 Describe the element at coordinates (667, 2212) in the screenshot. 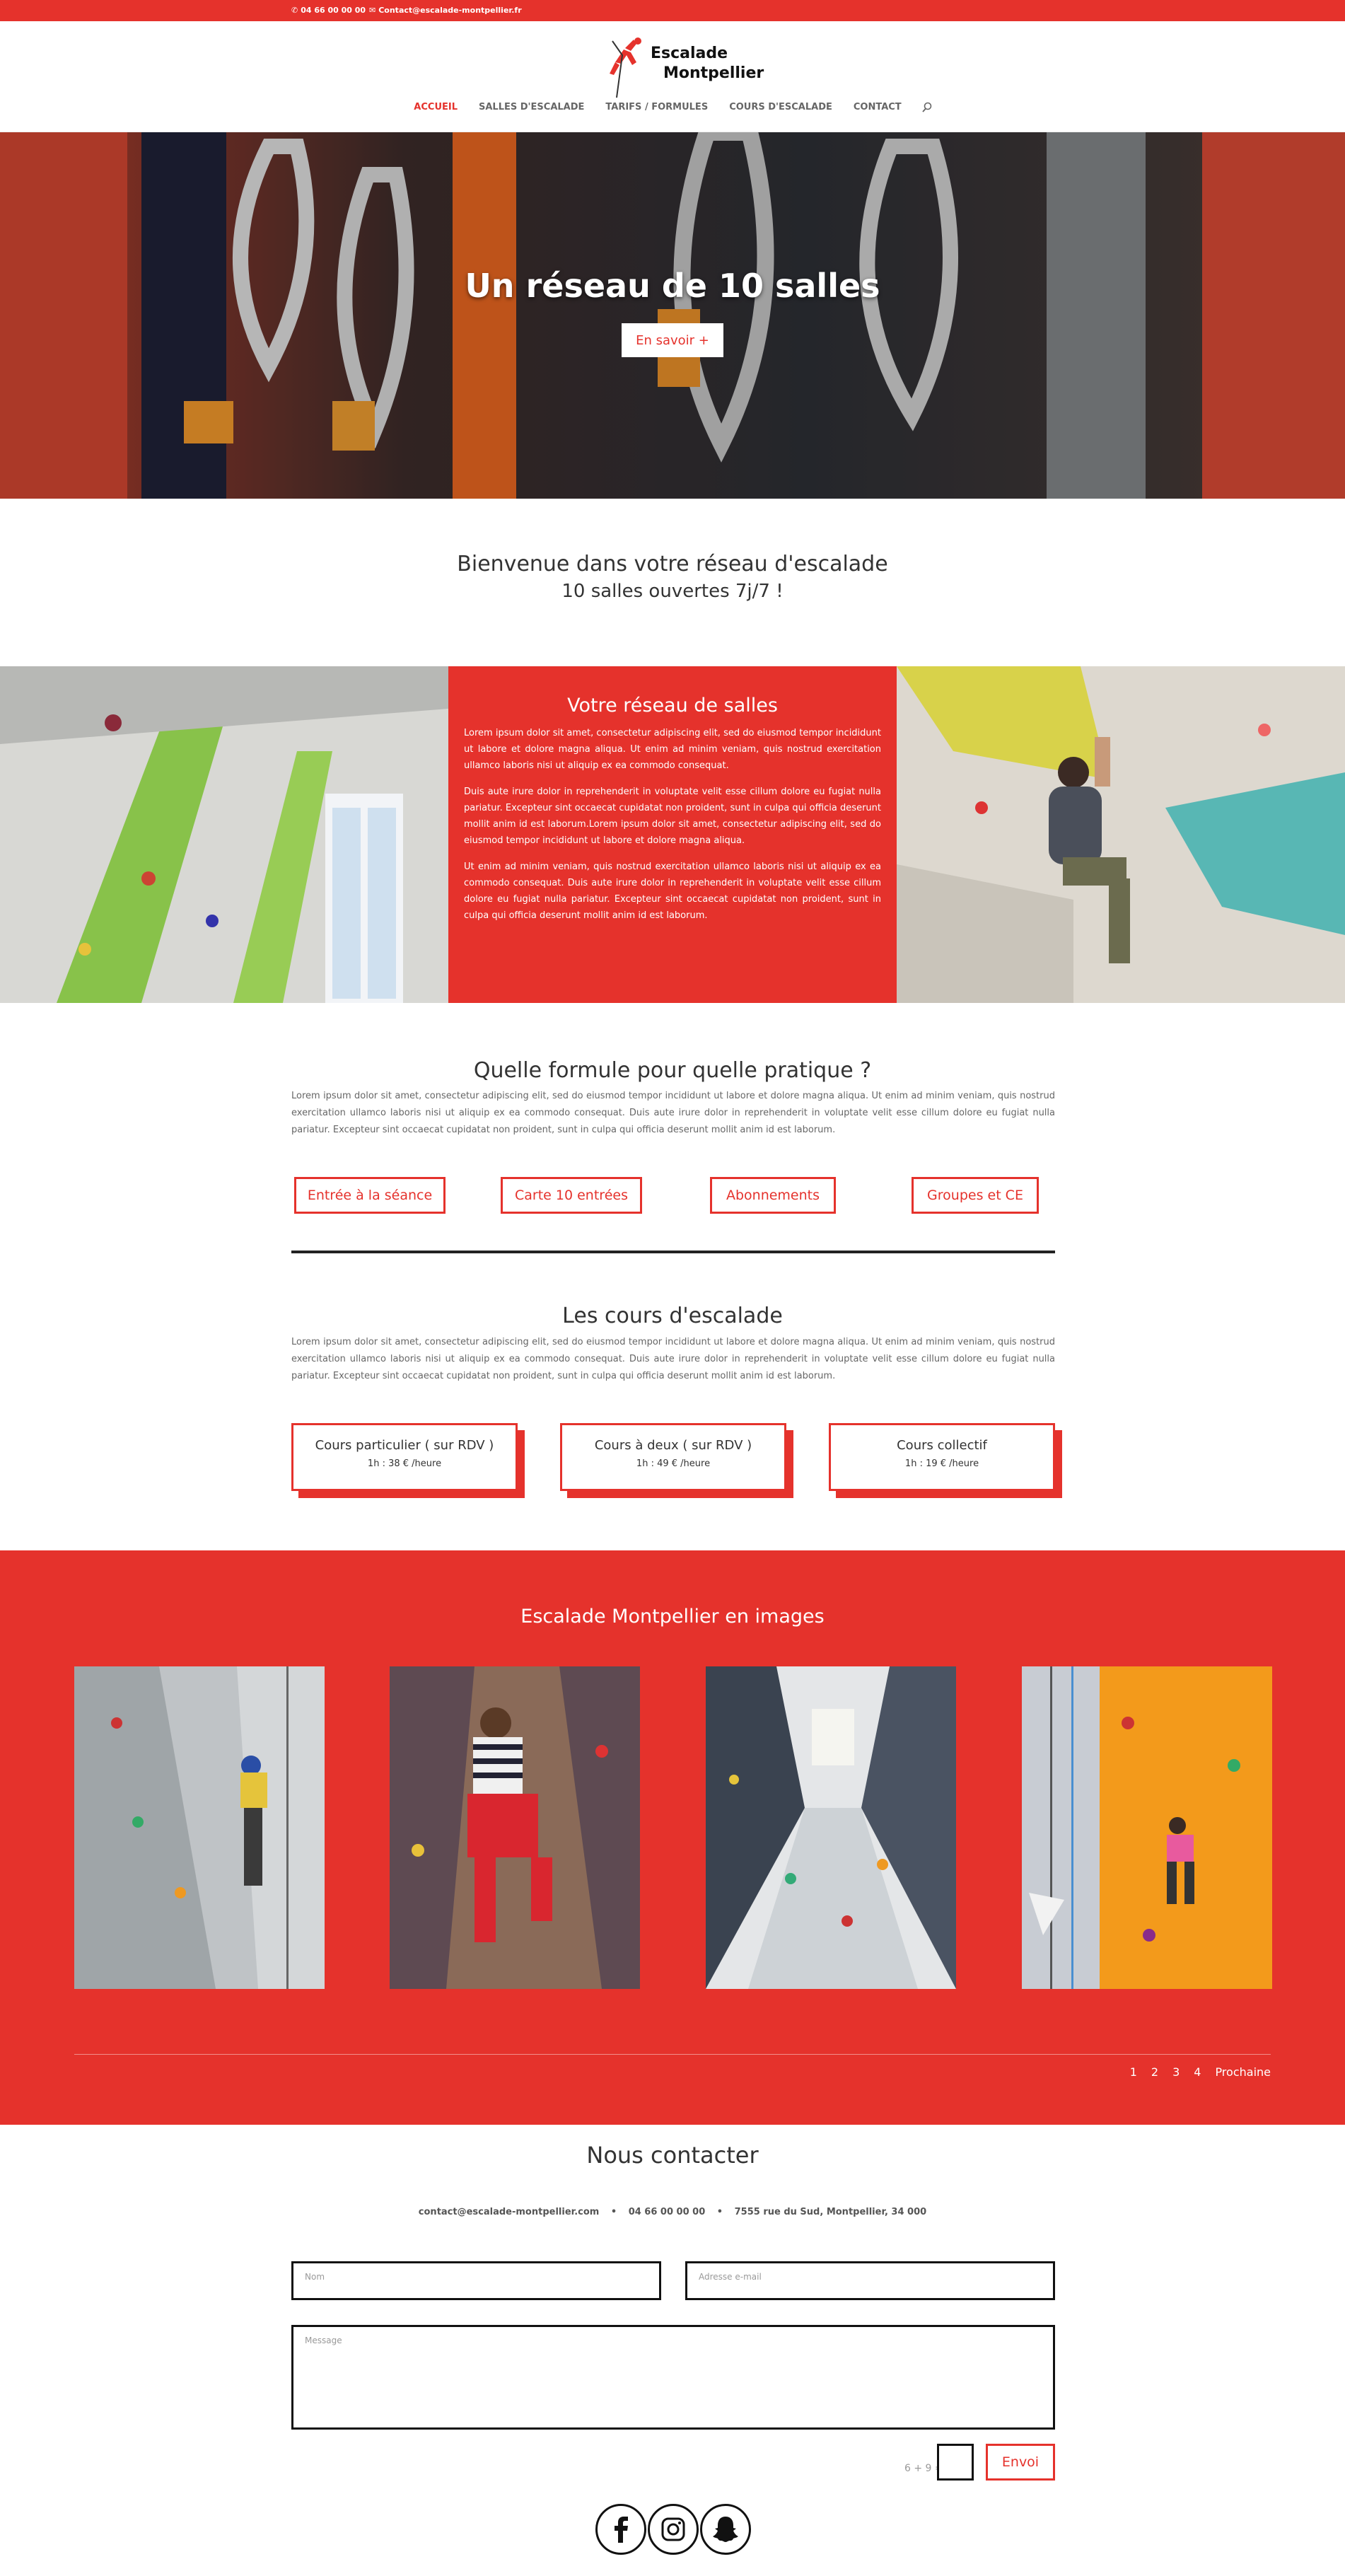

I see `contact-phone: 04 66 00 00 00` at that location.